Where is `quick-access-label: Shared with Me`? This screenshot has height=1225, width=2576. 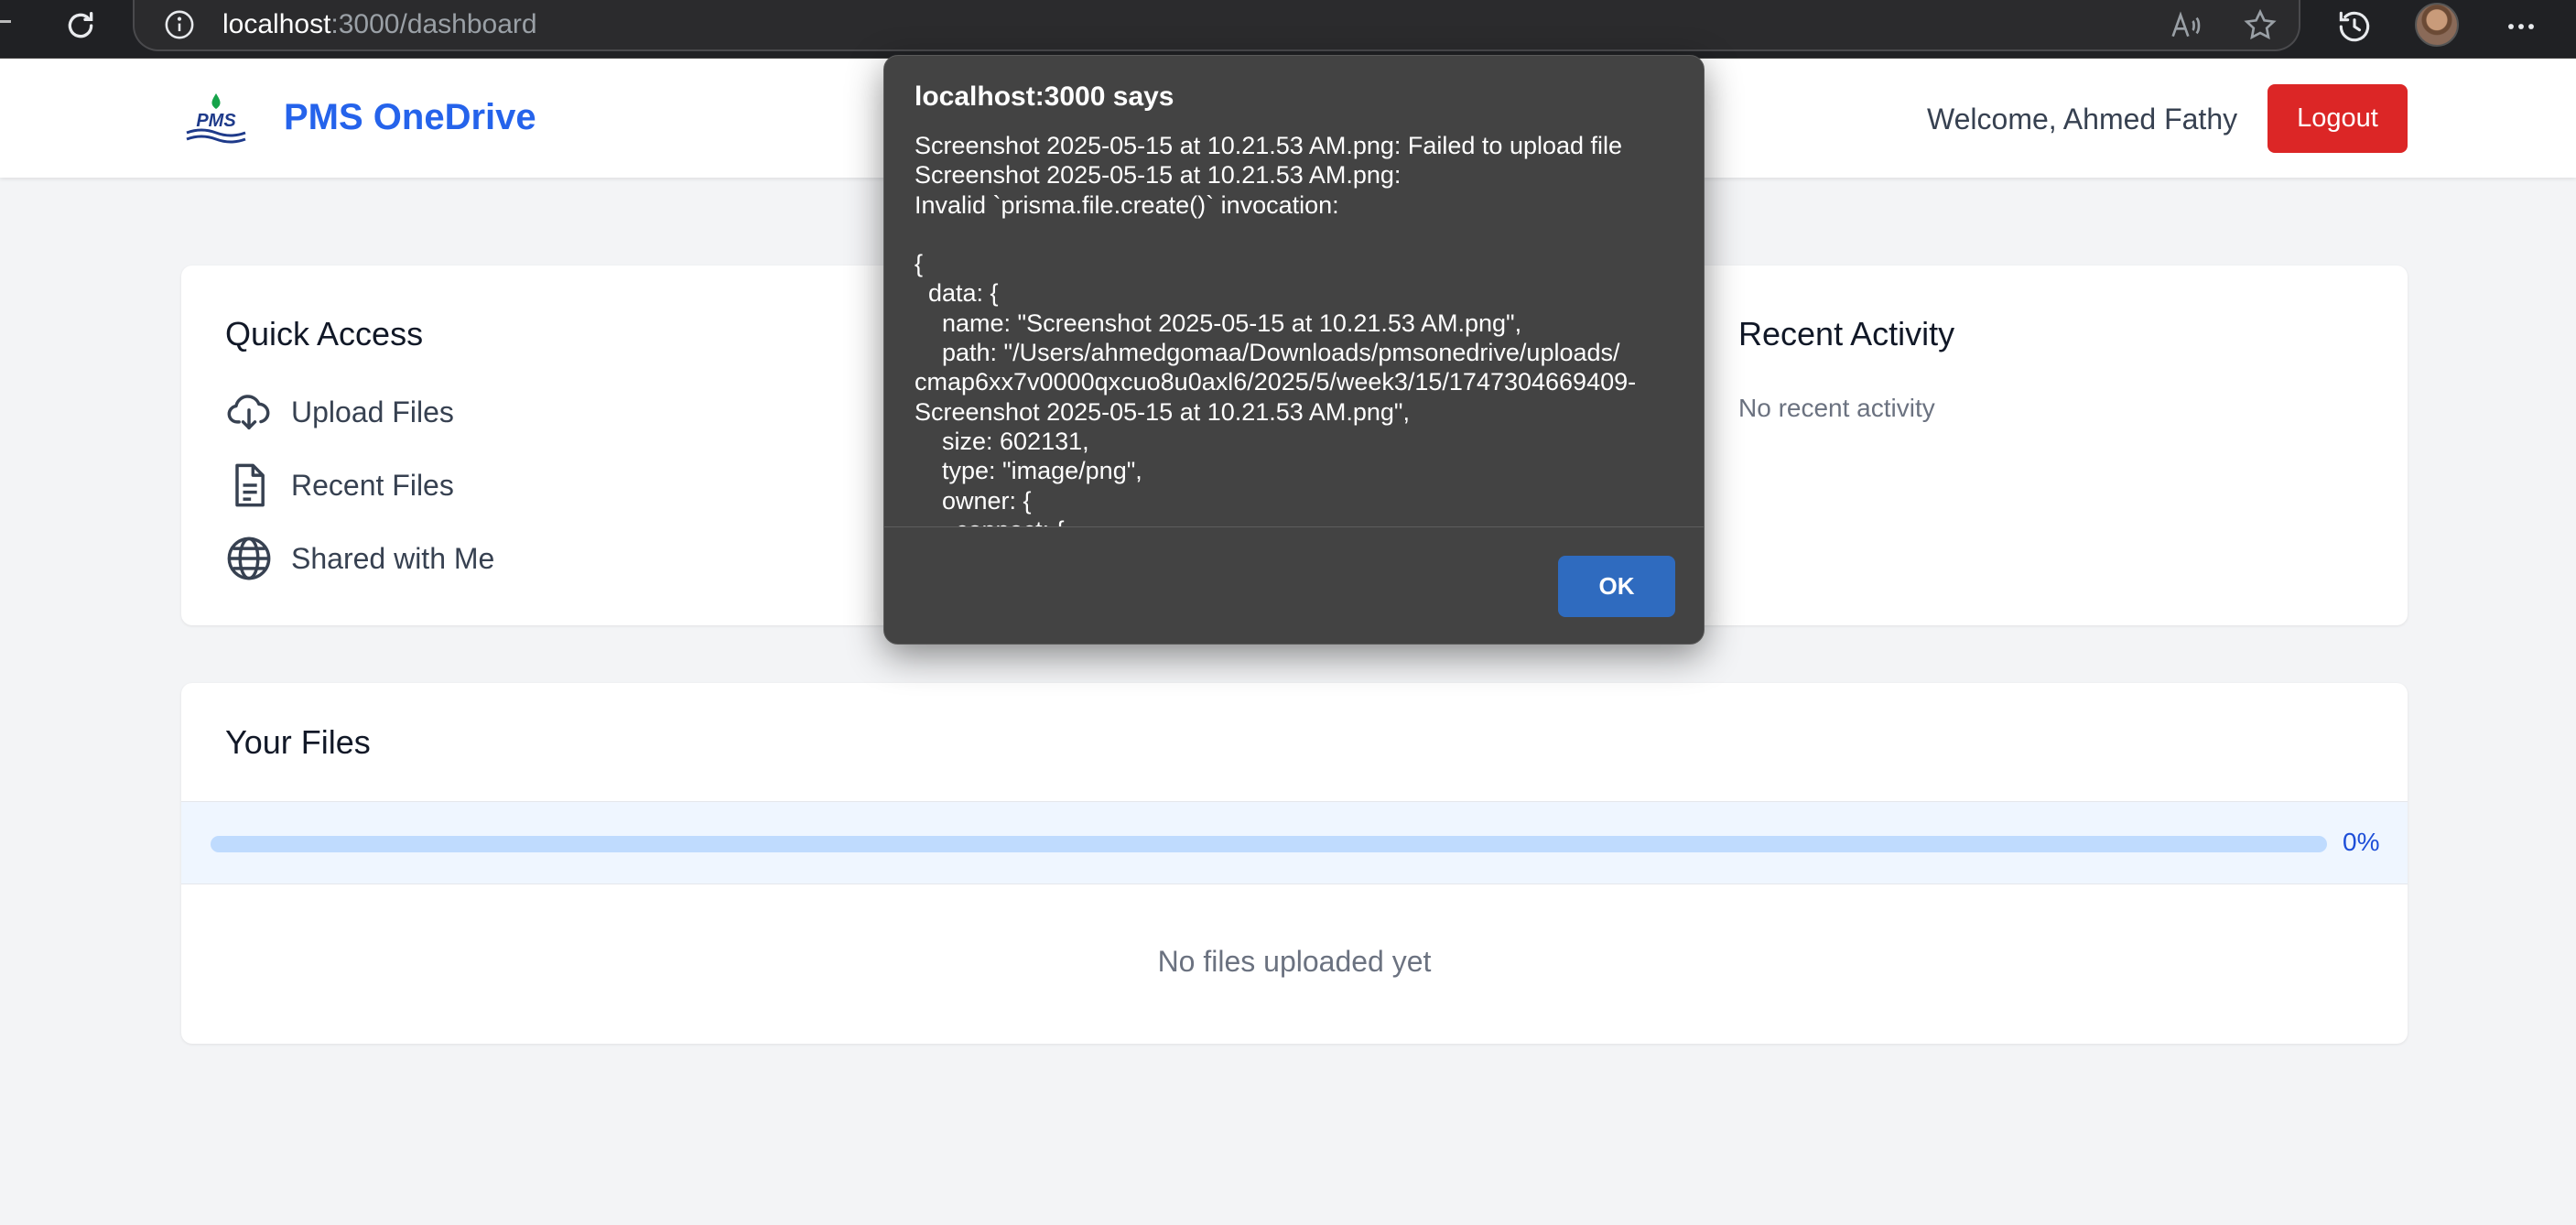
quick-access-label: Shared with Me is located at coordinates (393, 558).